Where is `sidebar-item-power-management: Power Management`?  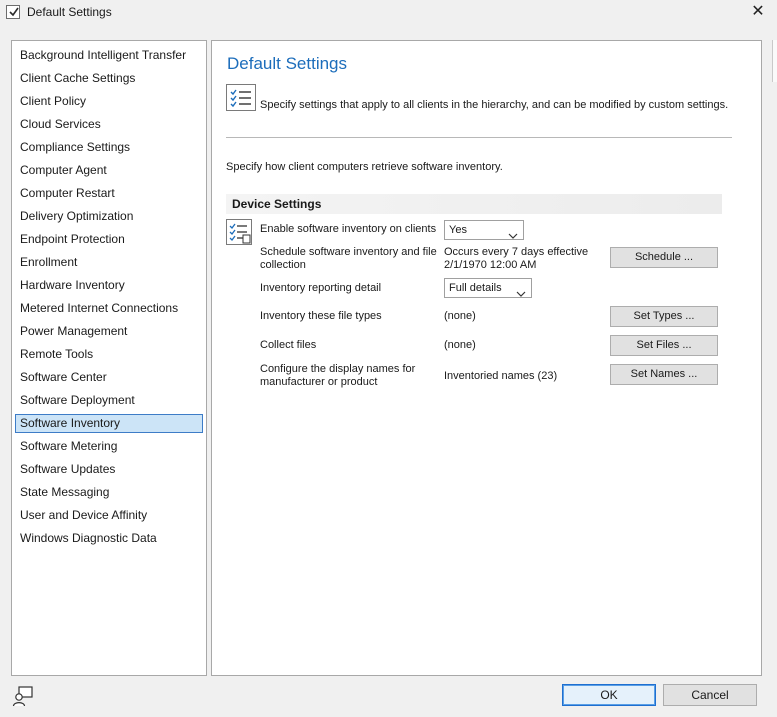
sidebar-item-power-management: Power Management is located at coordinates (109, 331).